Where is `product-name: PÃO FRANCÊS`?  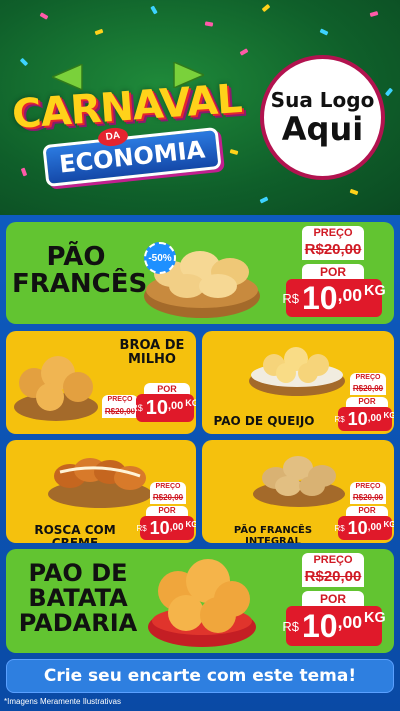 product-name: PÃO FRANCÊS is located at coordinates (80, 271).